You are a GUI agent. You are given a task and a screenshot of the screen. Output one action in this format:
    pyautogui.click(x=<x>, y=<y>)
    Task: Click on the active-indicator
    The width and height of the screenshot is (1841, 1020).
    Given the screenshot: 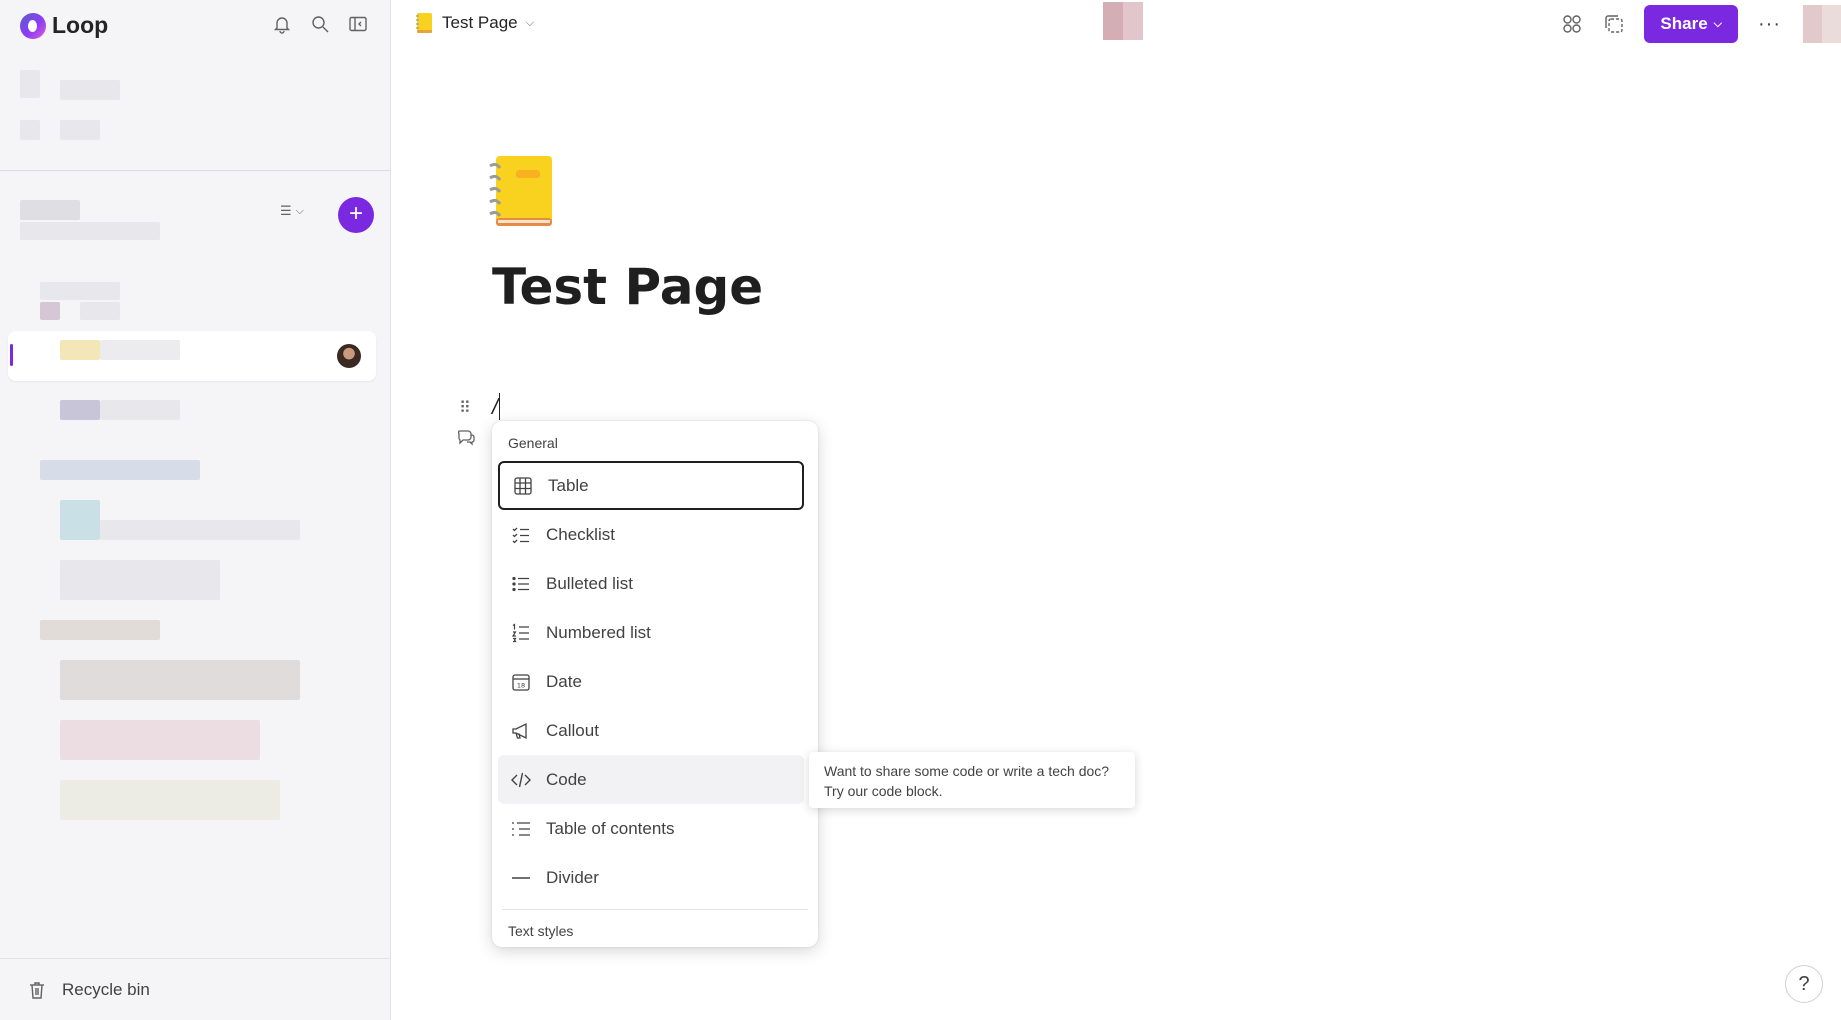 What is the action you would take?
    pyautogui.click(x=11, y=355)
    